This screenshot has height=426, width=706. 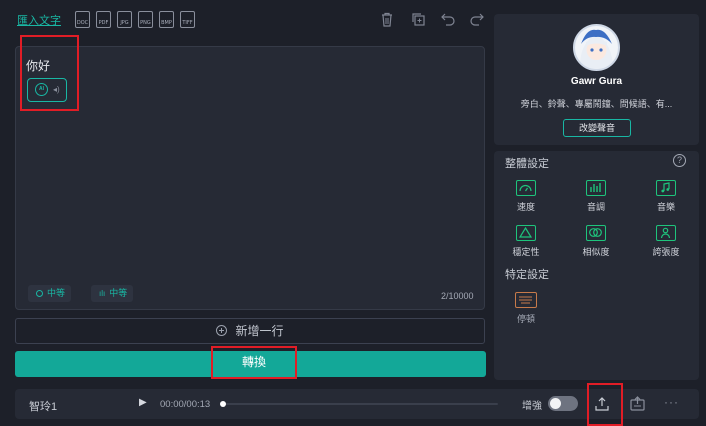 What do you see at coordinates (596, 47) in the screenshot?
I see `avatar` at bounding box center [596, 47].